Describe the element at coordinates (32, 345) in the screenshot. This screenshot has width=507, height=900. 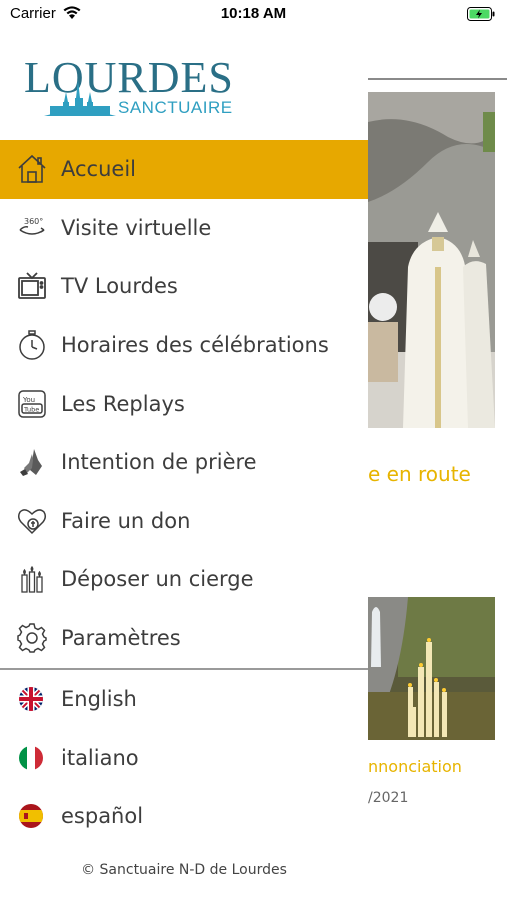
I see `stopwatch-icon` at that location.